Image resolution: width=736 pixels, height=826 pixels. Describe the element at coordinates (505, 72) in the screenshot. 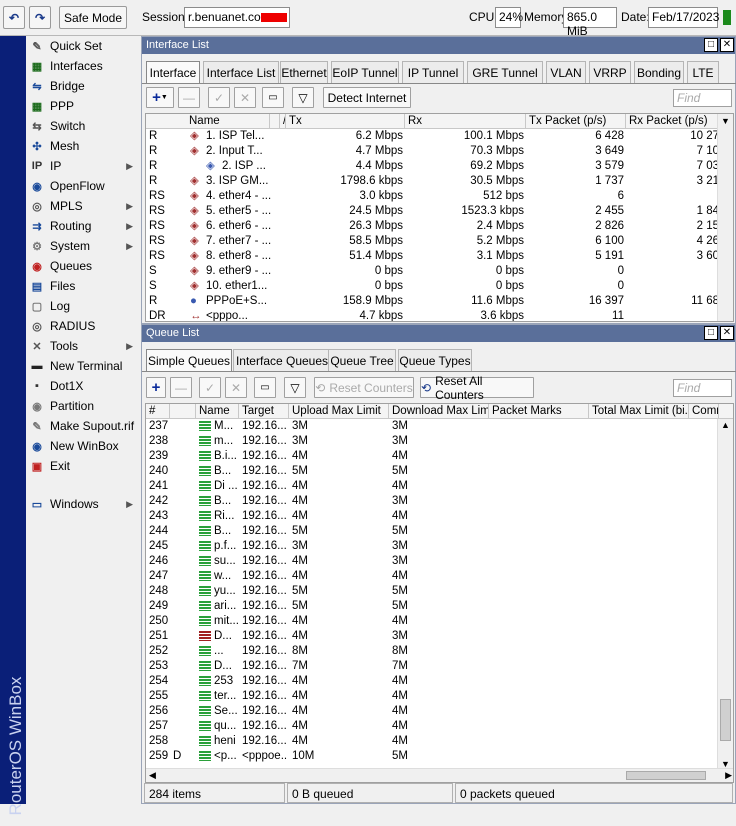

I see `tab-gre-tunnel: GRE Tunnel` at that location.